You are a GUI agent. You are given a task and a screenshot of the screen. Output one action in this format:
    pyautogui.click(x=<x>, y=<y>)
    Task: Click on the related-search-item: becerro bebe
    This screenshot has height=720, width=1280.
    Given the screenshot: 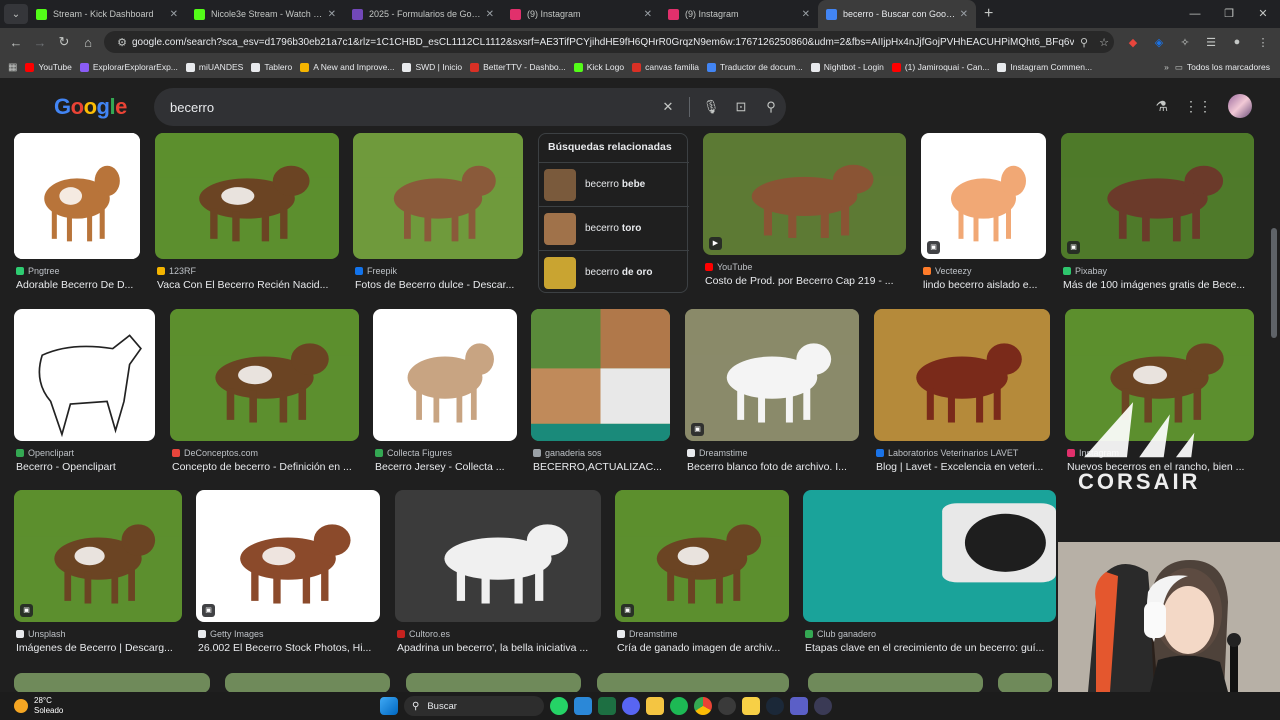 What is the action you would take?
    pyautogui.click(x=614, y=184)
    